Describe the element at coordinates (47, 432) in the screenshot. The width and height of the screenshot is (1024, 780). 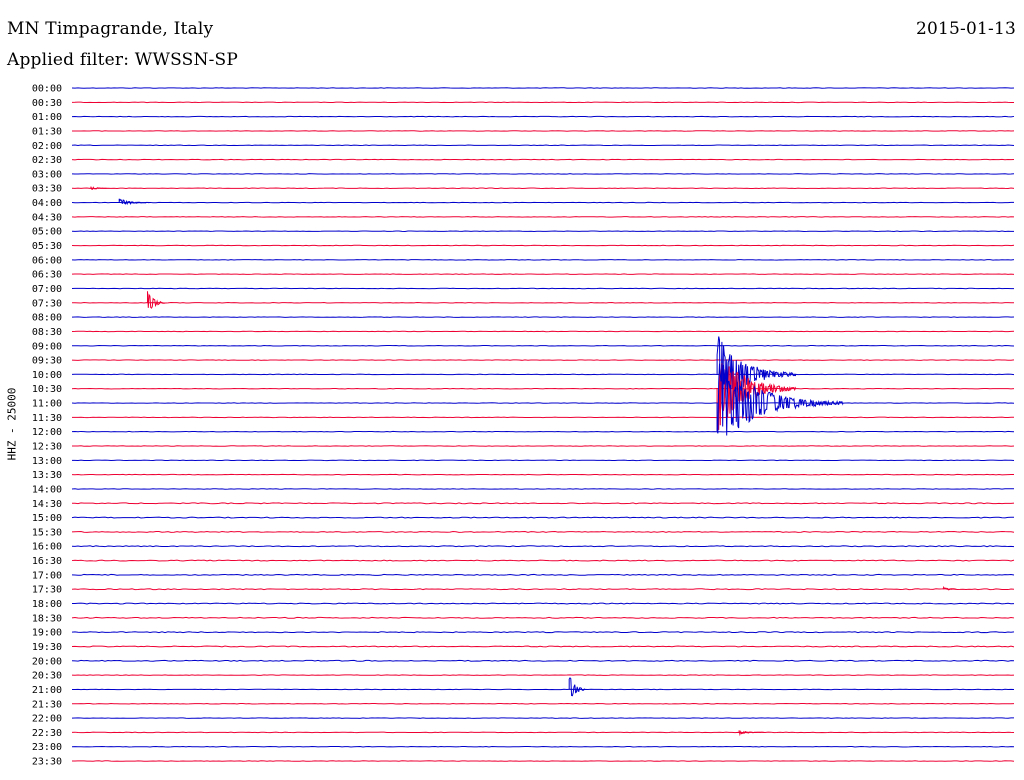
I see `row-time-label: 12:00` at that location.